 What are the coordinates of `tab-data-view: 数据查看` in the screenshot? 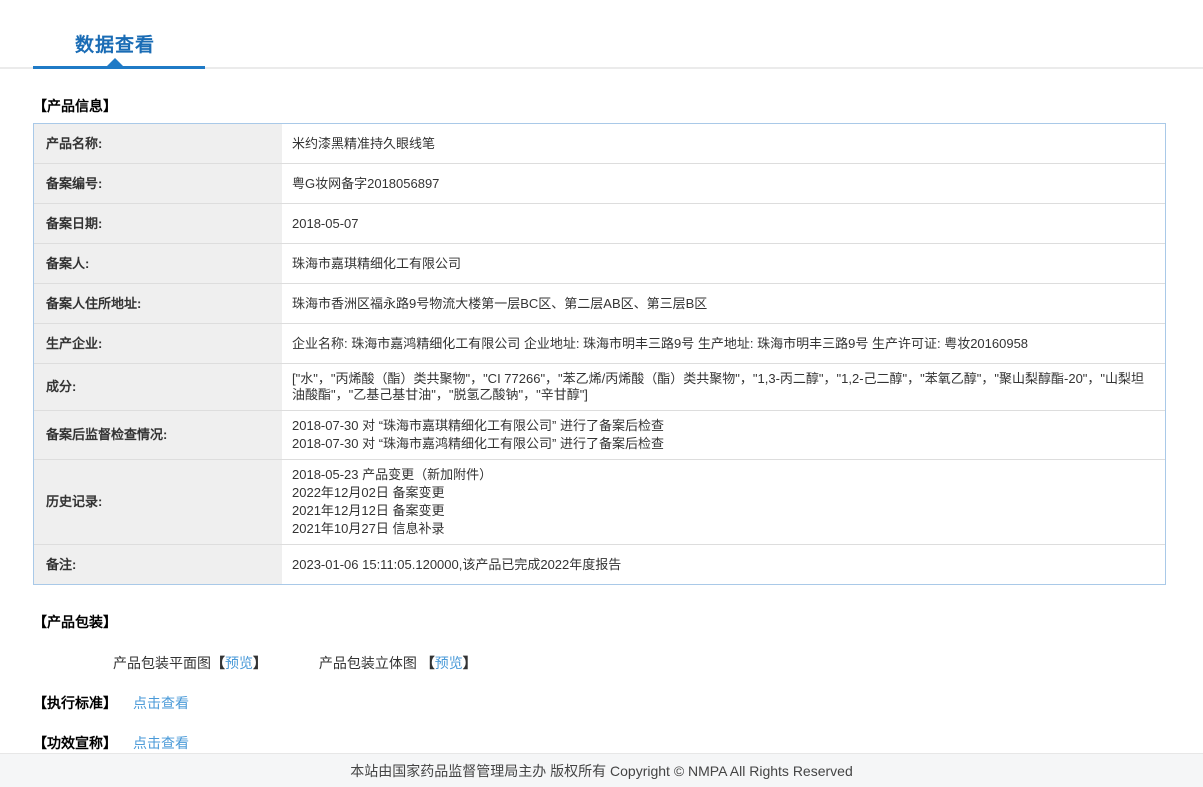 It's located at (115, 43).